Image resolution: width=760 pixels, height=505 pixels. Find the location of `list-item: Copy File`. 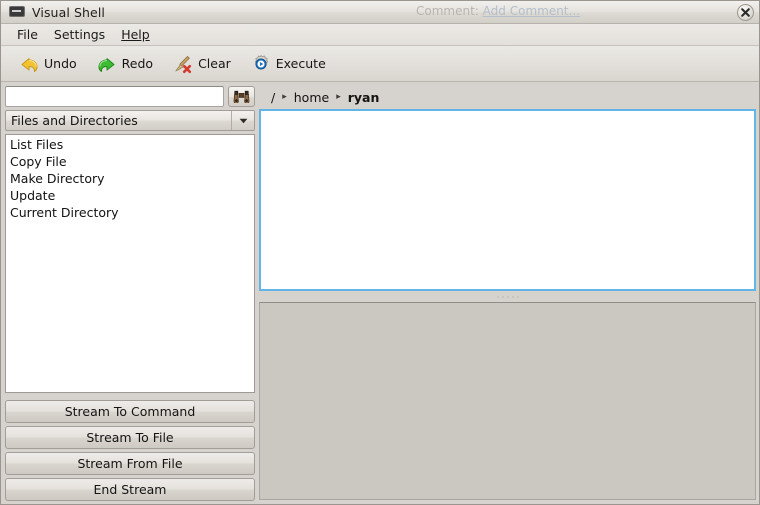

list-item: Copy File is located at coordinates (131, 161).